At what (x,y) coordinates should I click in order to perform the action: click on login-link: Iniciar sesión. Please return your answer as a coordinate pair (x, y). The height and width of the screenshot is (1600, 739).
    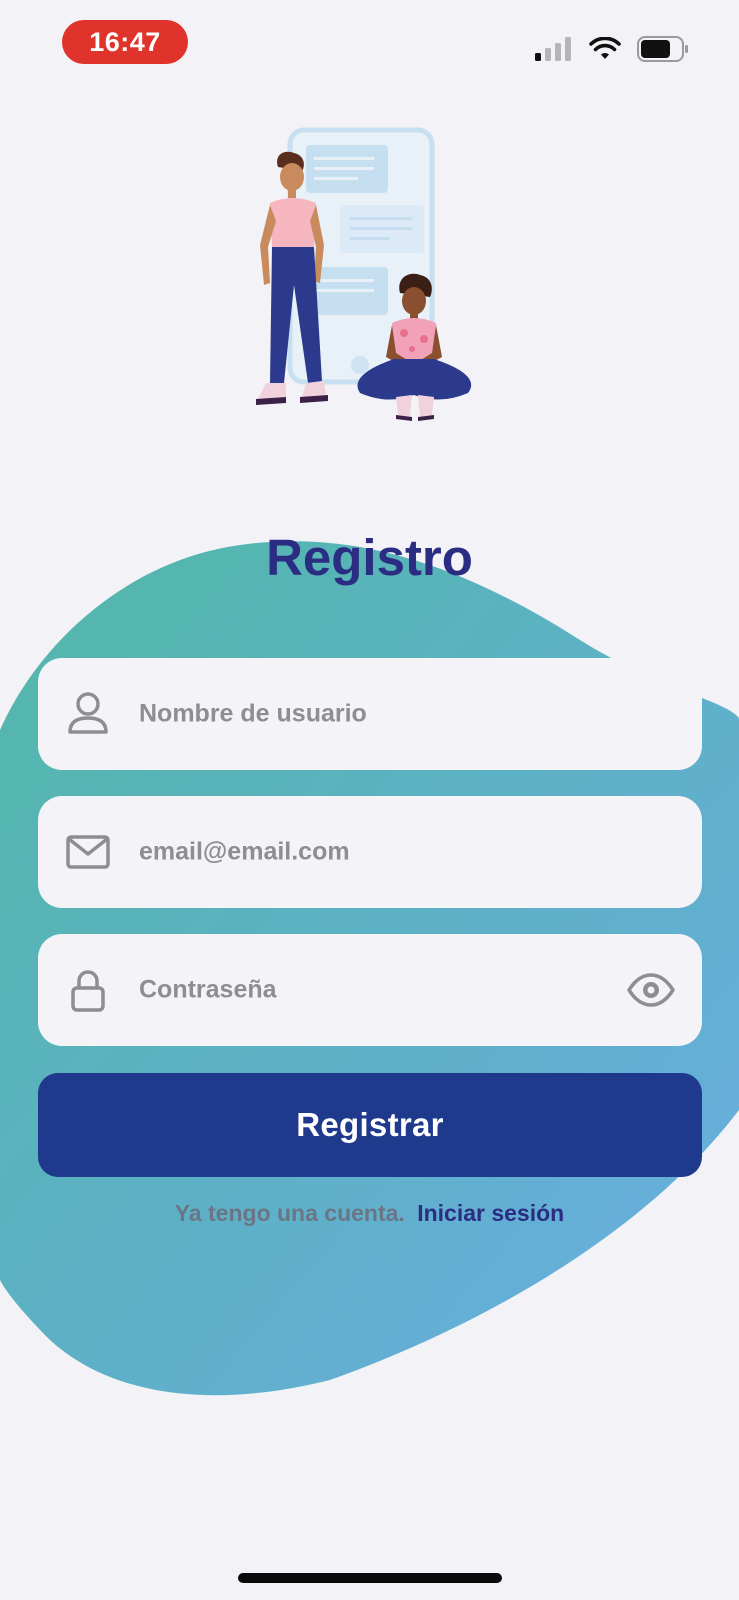
    Looking at the image, I should click on (490, 1213).